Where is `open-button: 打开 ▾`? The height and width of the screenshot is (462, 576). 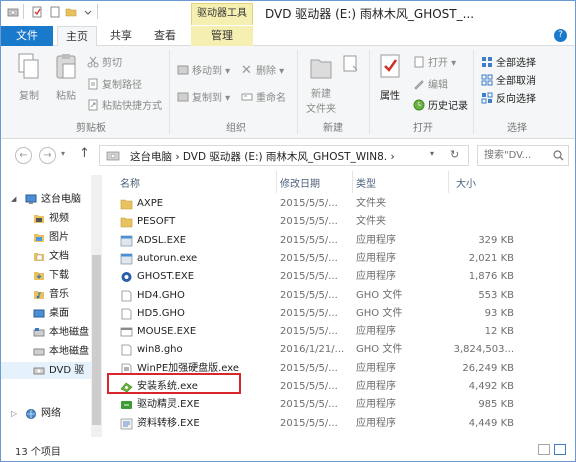
open-button: 打开 ▾ is located at coordinates (434, 63).